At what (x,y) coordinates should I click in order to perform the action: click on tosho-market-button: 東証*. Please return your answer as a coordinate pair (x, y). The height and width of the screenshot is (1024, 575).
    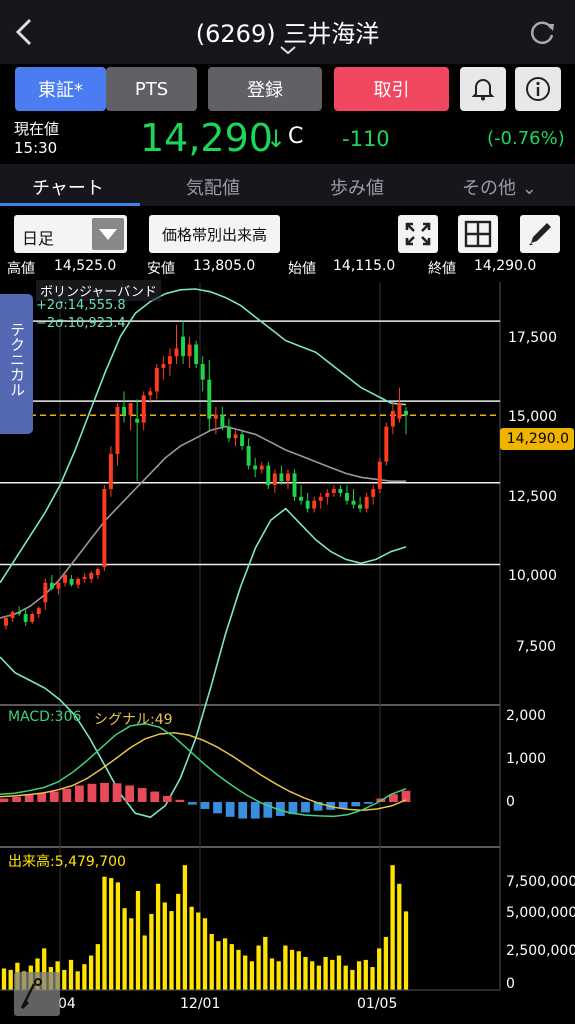
    Looking at the image, I should click on (60, 89).